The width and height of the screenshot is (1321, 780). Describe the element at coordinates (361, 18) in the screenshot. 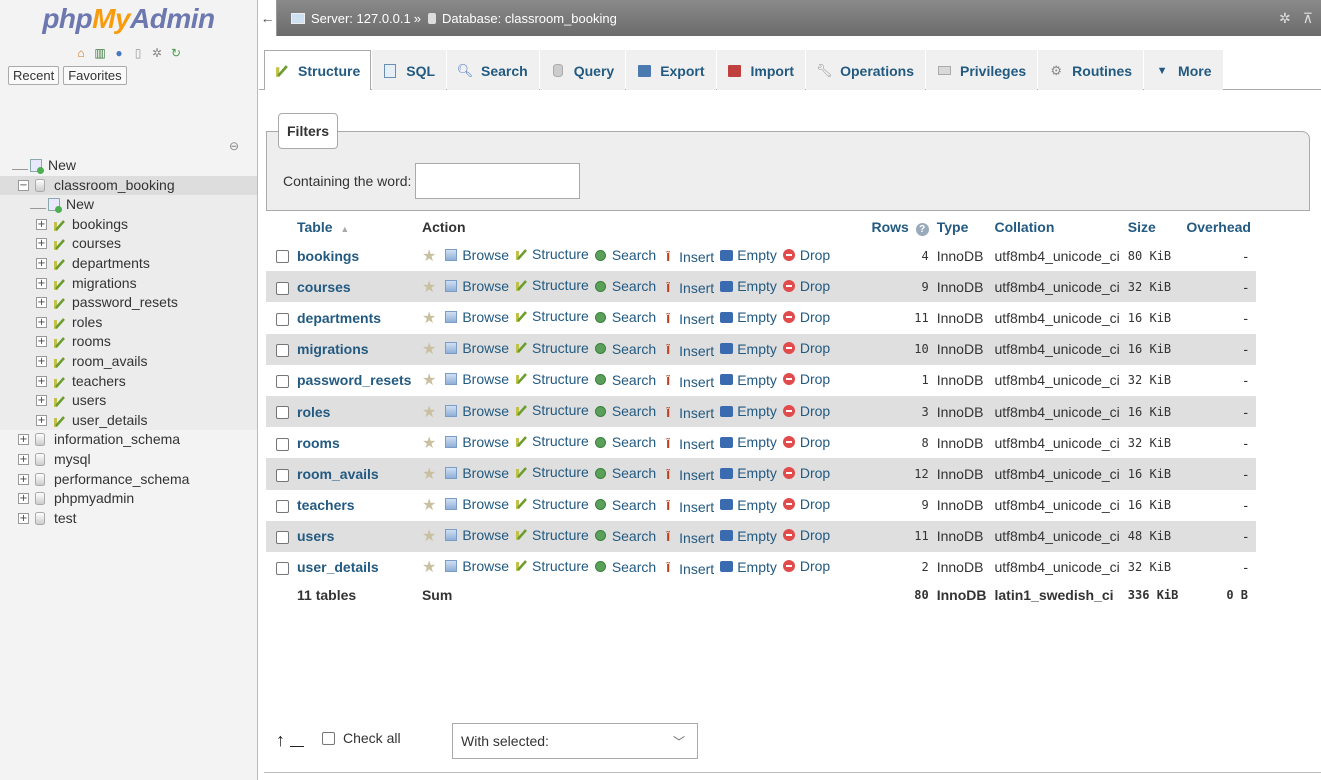

I see `breadcrumb-server: Server: 127.0.0.1` at that location.